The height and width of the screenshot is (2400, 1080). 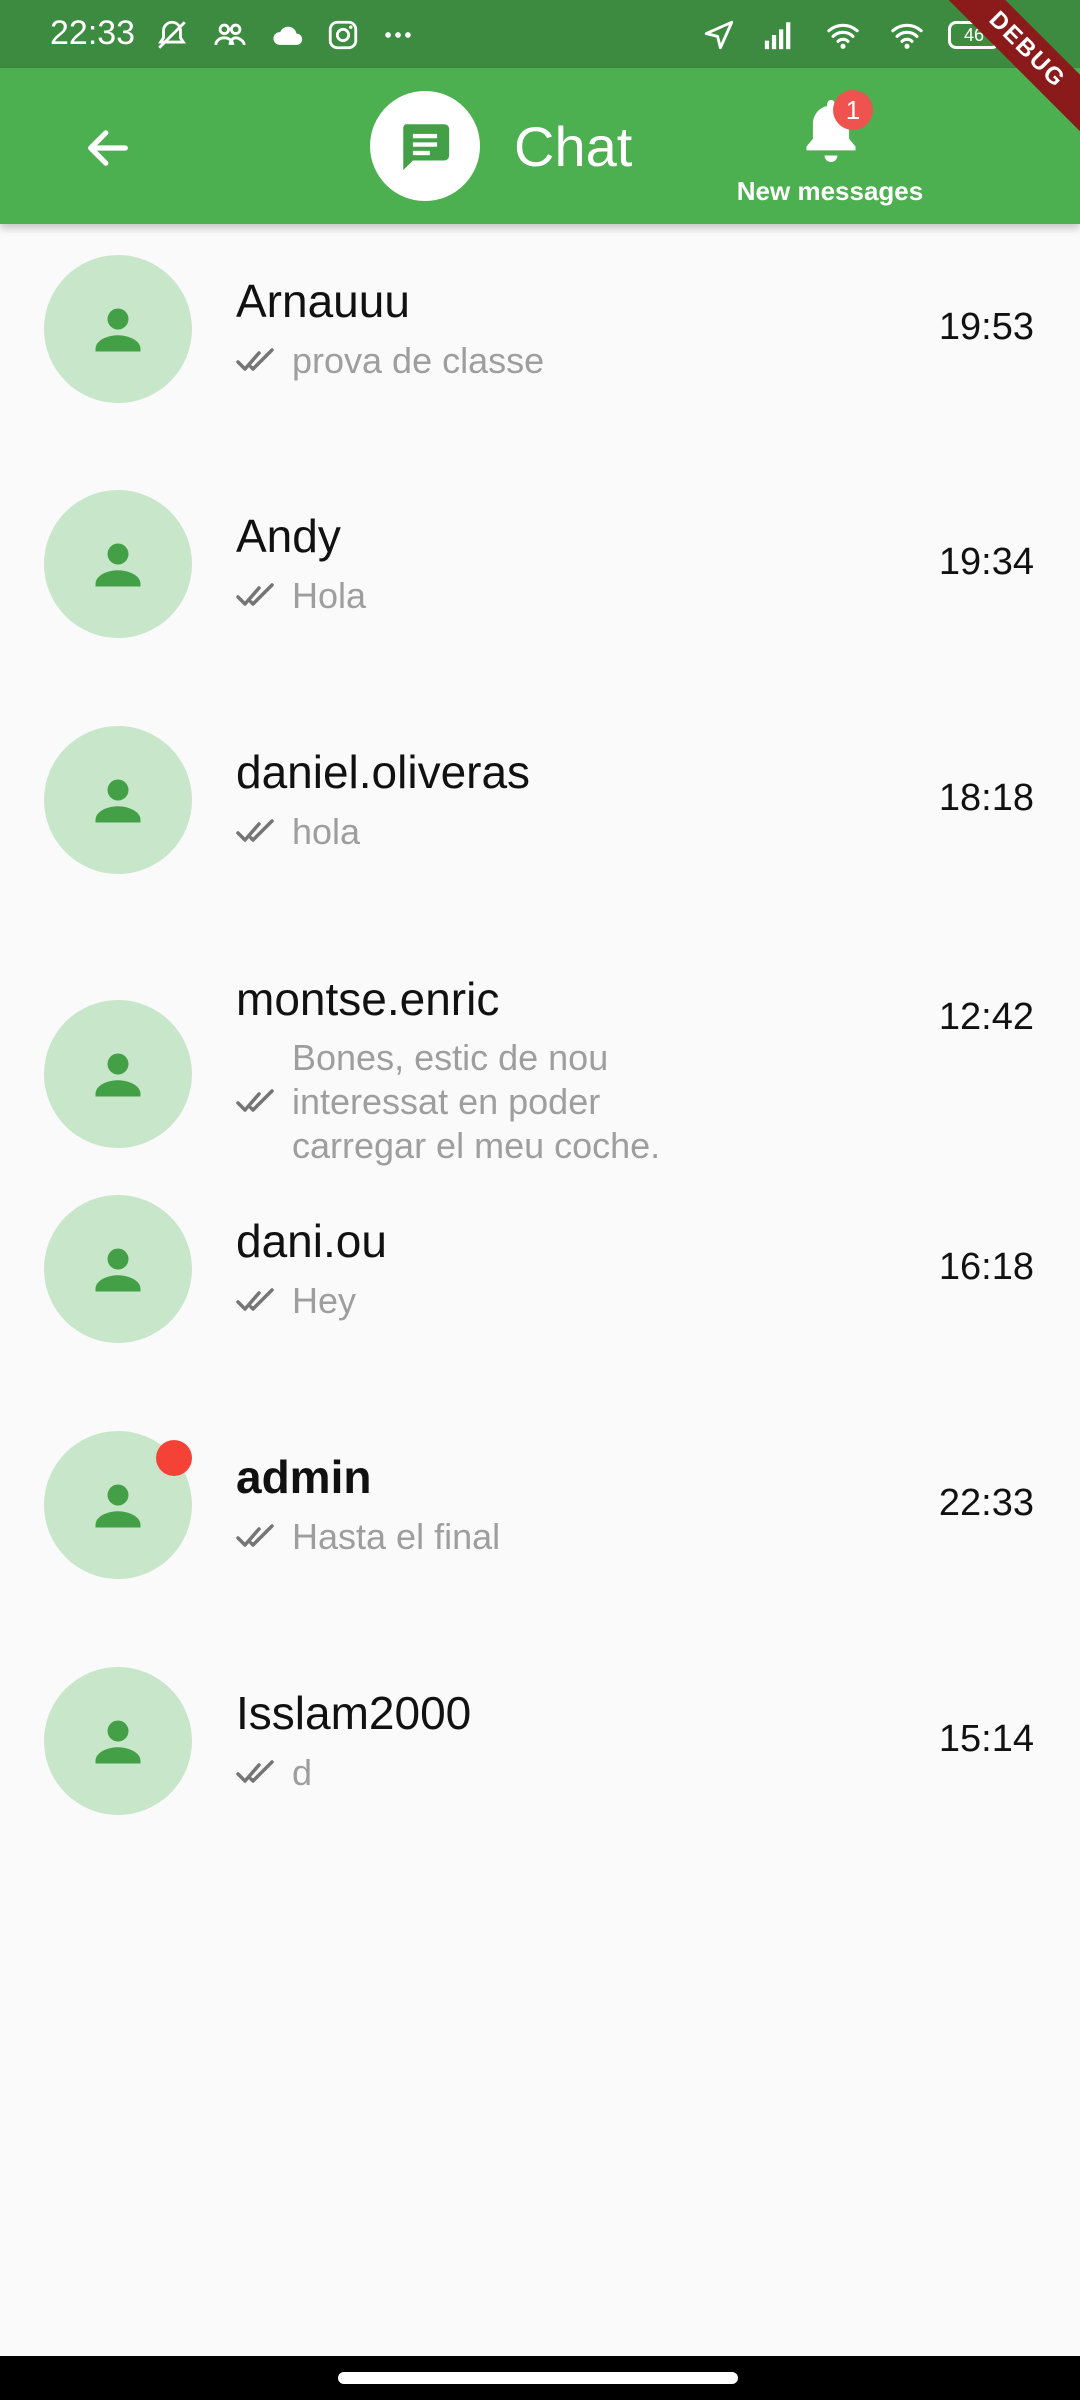 I want to click on message-preview: Hasta el final, so click(x=368, y=1537).